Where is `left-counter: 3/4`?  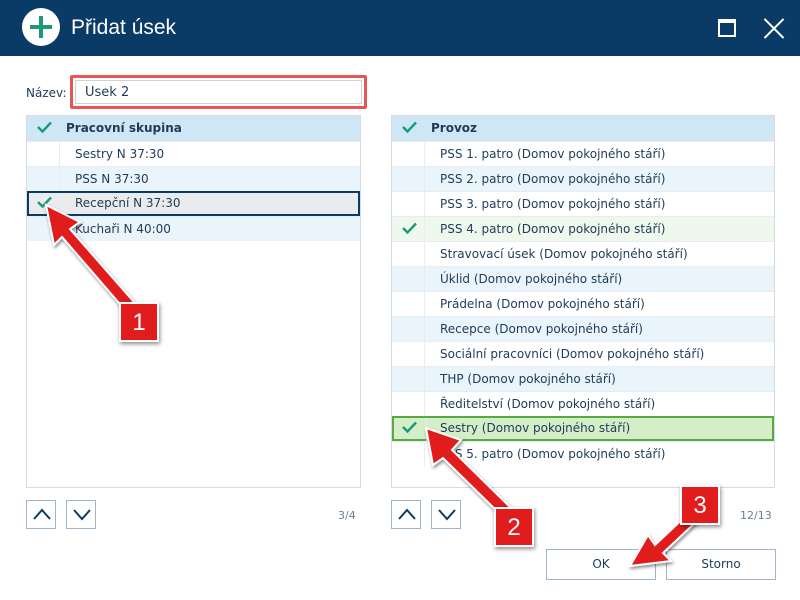 left-counter: 3/4 is located at coordinates (347, 515).